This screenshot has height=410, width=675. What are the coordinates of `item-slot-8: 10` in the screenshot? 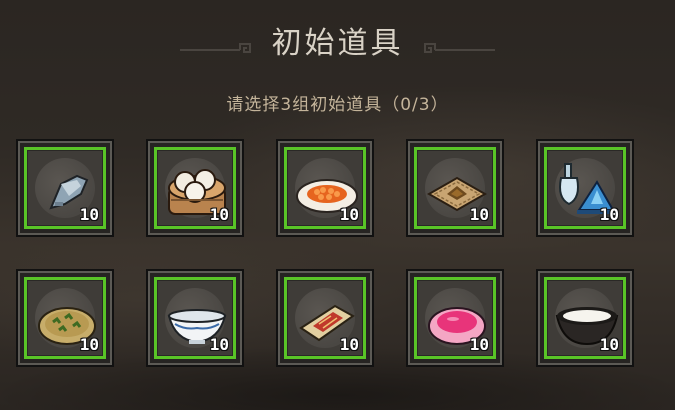 It's located at (325, 318).